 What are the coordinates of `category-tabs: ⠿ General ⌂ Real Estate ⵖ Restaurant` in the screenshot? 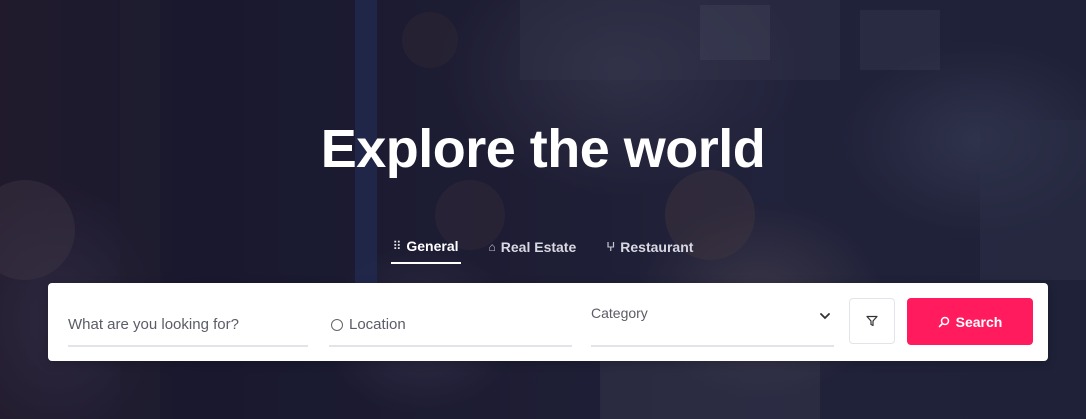 It's located at (543, 250).